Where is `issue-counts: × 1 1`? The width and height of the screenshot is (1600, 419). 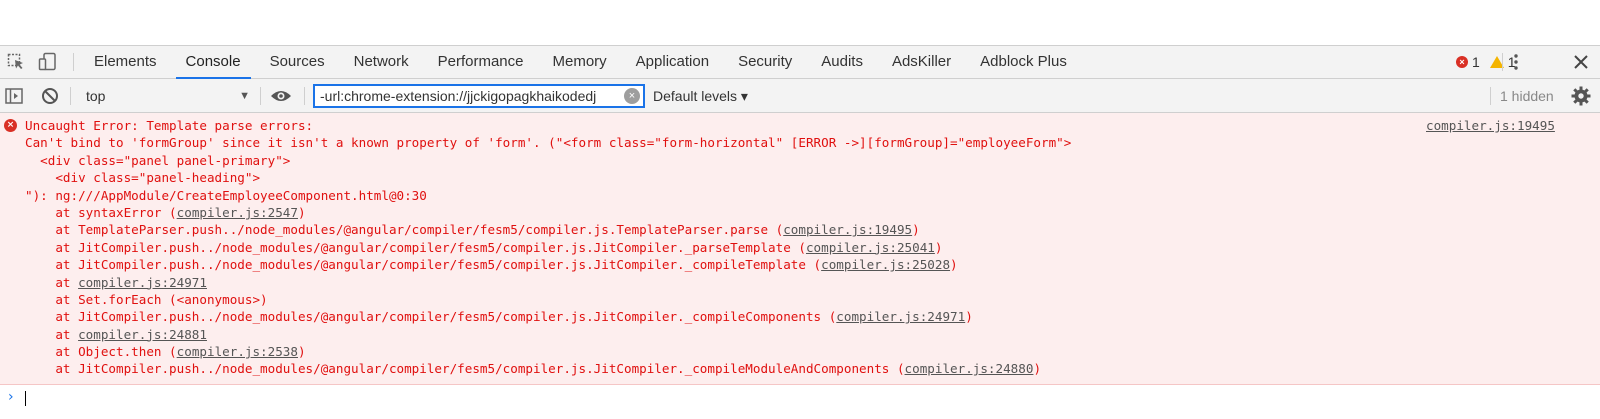
issue-counts: × 1 1 is located at coordinates (1486, 62).